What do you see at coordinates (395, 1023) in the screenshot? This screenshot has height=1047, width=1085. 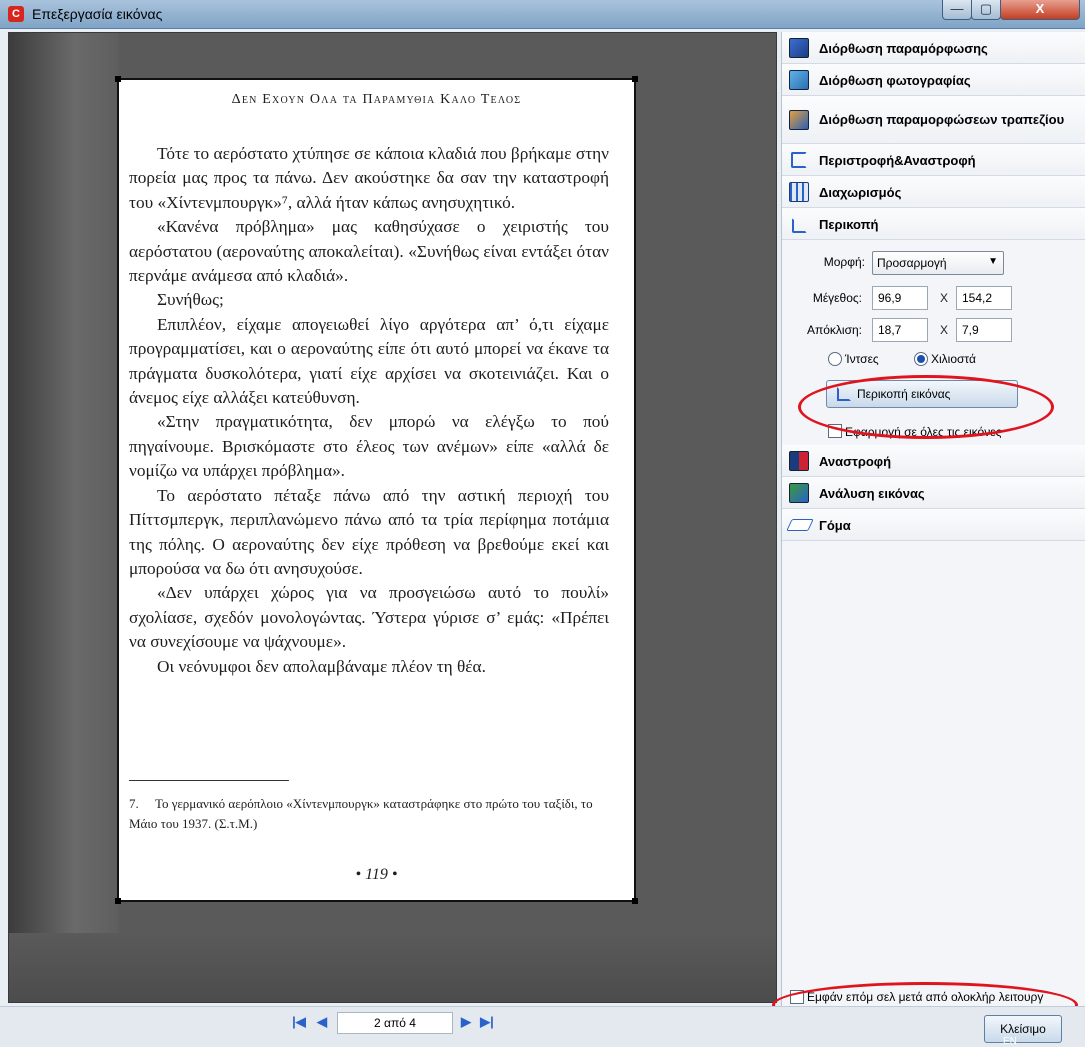 I see `page-indicator: 2 από 4` at bounding box center [395, 1023].